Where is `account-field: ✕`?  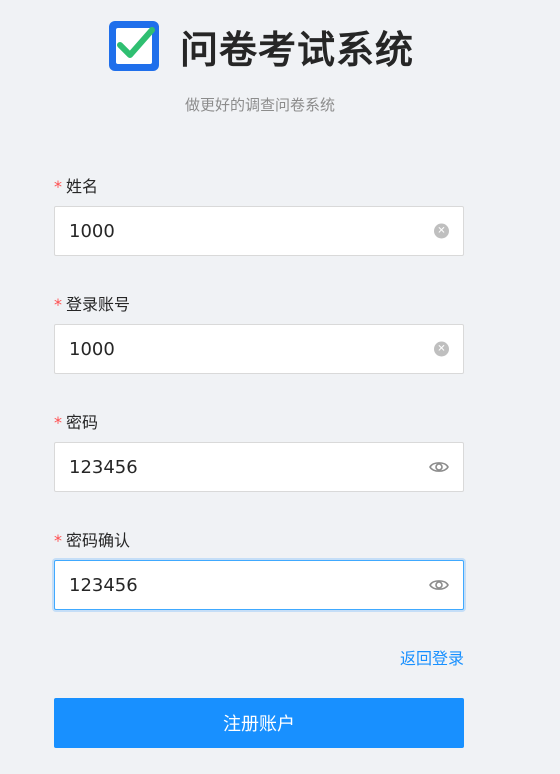
account-field: ✕ is located at coordinates (259, 349).